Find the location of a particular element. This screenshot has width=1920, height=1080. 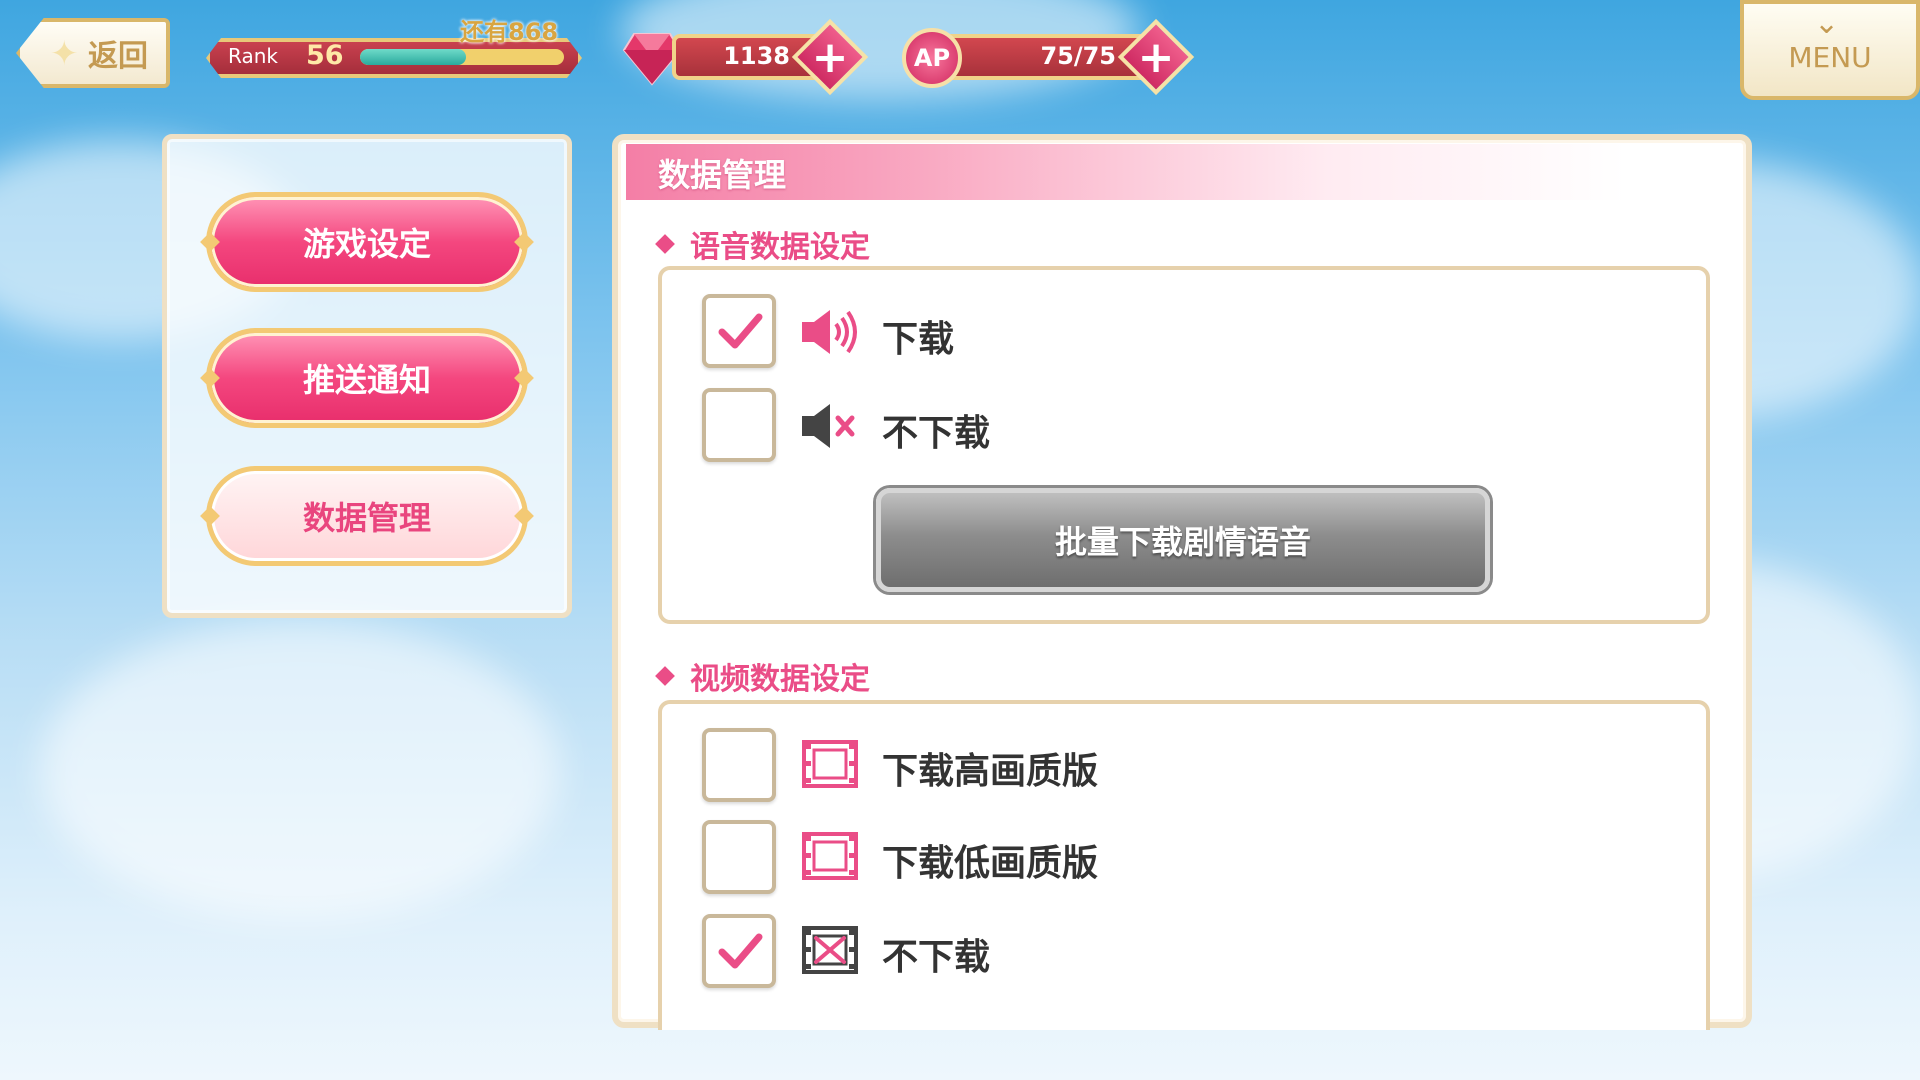

nav-game-settings: 游戏设定 is located at coordinates (367, 242).